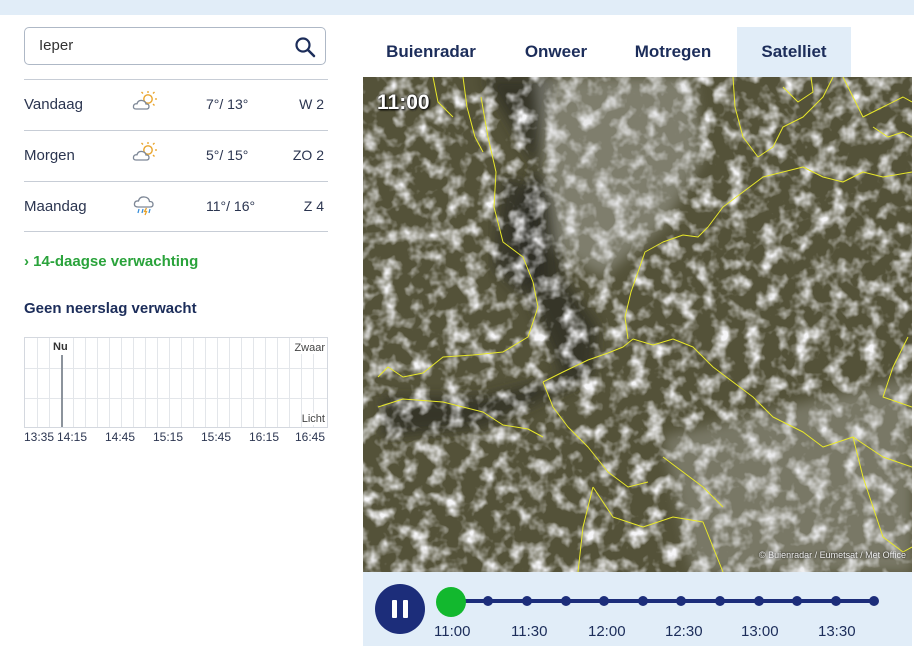 This screenshot has width=914, height=658. I want to click on time-tick: 13:35, so click(39, 437).